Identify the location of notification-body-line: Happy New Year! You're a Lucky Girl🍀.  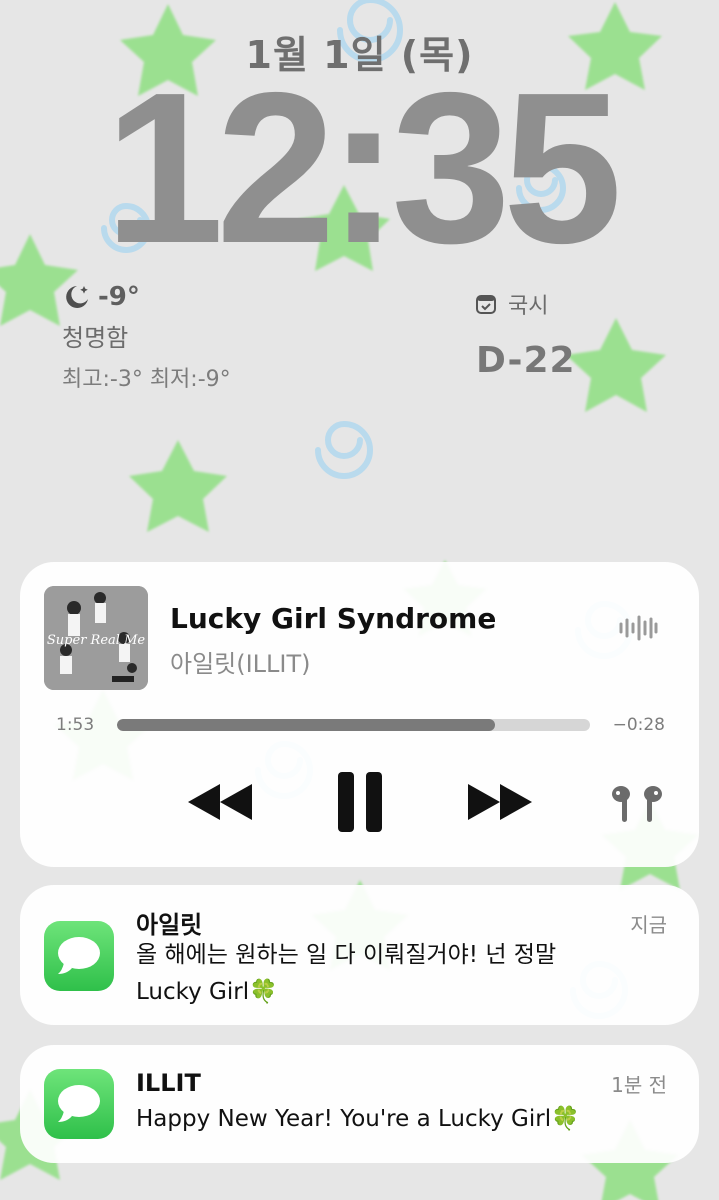
(358, 1119).